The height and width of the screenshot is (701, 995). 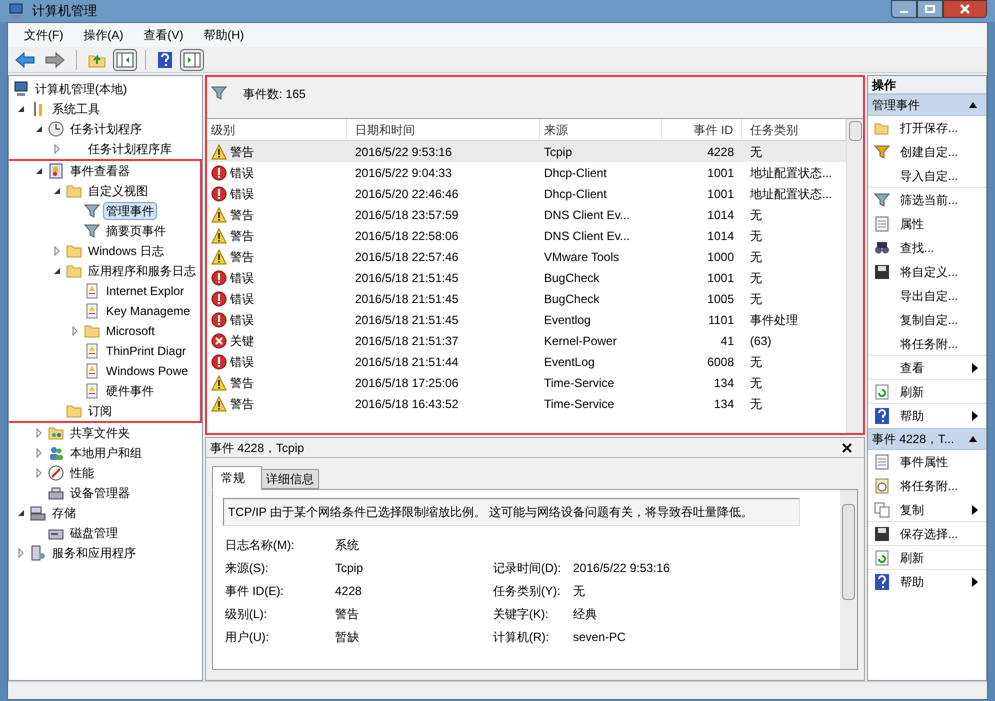 I want to click on tree-item: 应用程序和服务日志, so click(x=142, y=271).